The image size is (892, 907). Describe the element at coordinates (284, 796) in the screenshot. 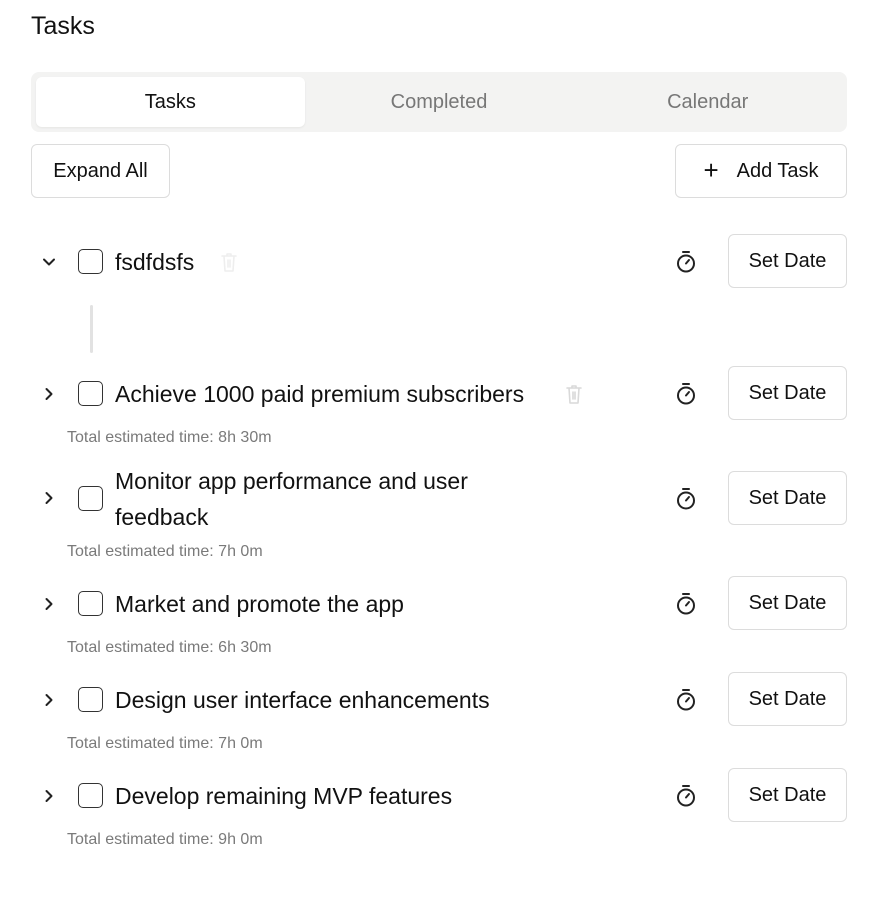

I see `task-title: Develop remaining MVP features` at that location.